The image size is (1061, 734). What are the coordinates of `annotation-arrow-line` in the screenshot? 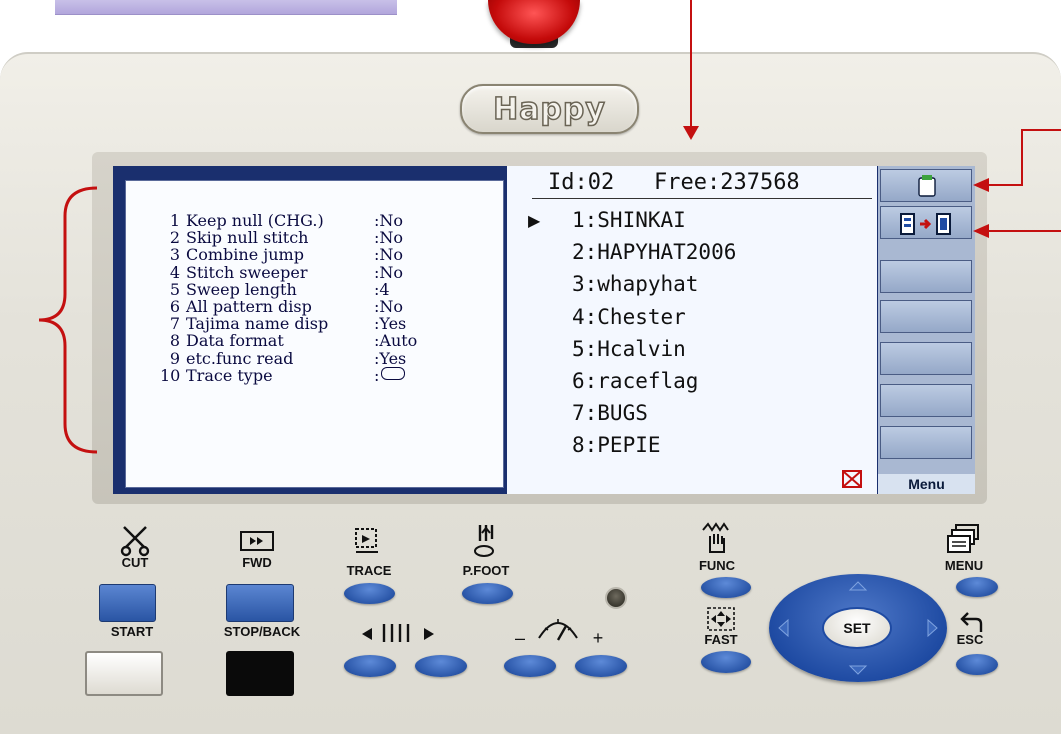 It's located at (691, 64).